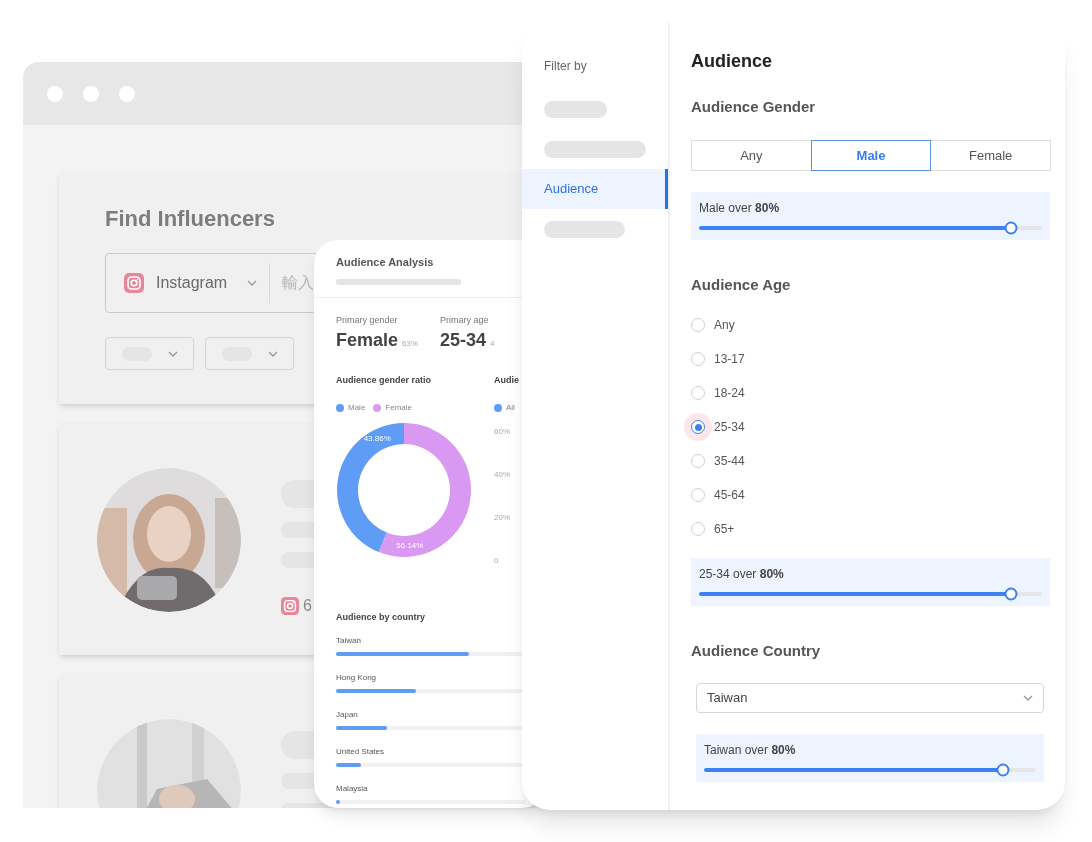  Describe the element at coordinates (357, 407) in the screenshot. I see `legend-label: Male` at that location.